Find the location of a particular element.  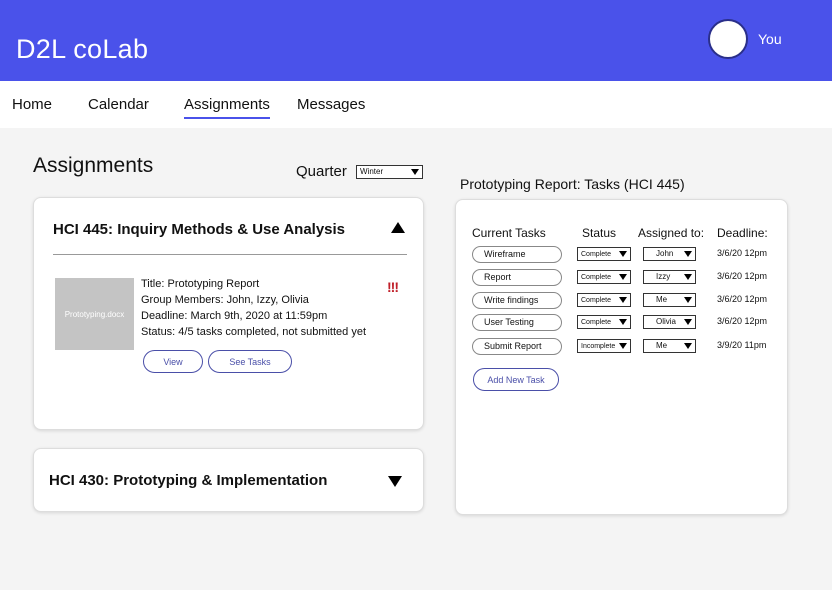

app-header: D2L coLab You is located at coordinates (416, 40).